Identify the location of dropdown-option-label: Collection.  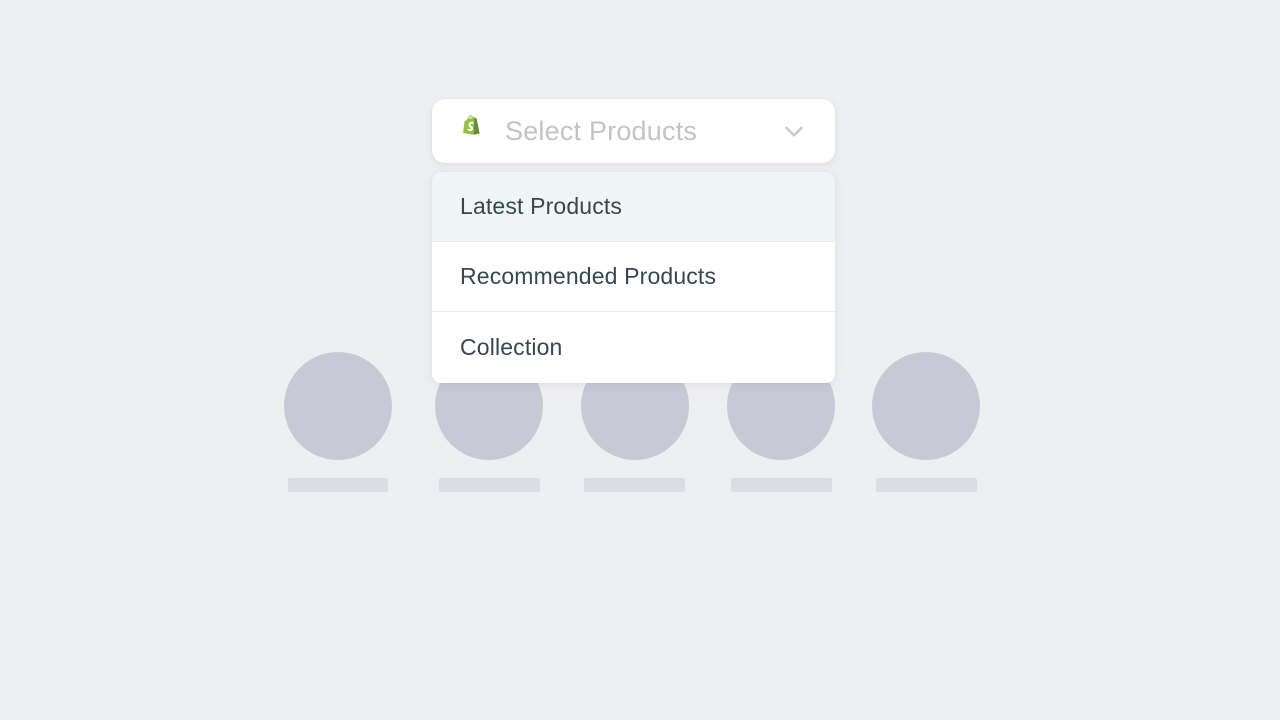
(511, 347).